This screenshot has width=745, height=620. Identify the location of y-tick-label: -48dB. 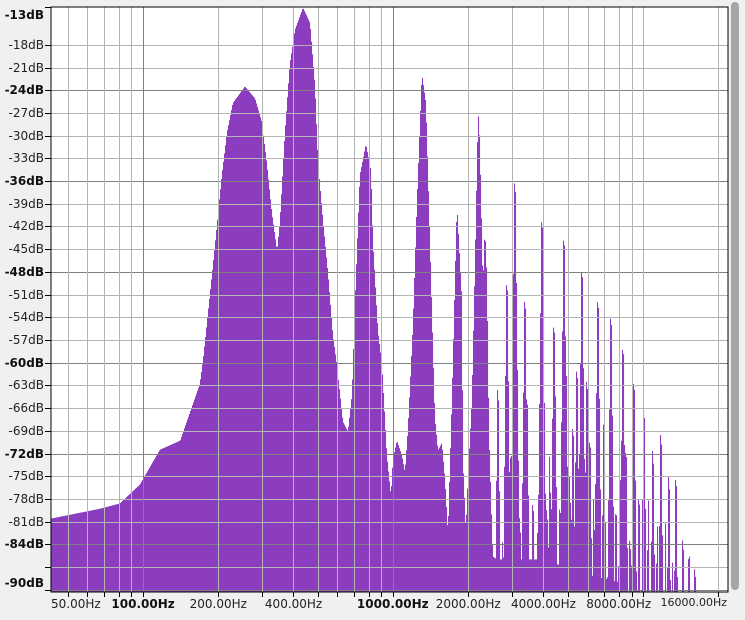
(24, 271).